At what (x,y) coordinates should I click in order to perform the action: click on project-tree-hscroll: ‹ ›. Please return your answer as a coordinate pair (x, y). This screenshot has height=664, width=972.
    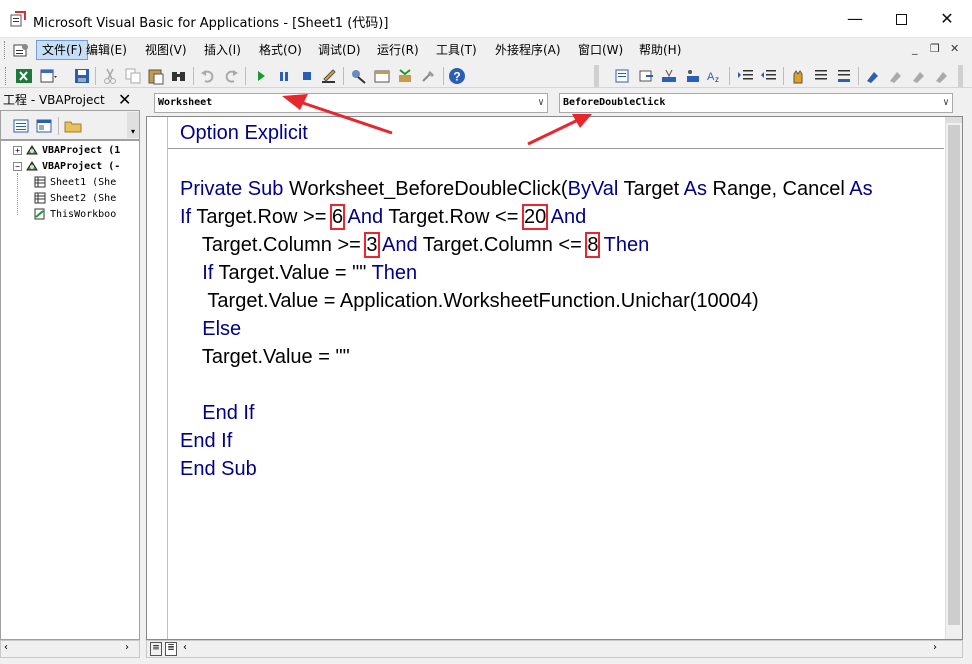
    Looking at the image, I should click on (70, 649).